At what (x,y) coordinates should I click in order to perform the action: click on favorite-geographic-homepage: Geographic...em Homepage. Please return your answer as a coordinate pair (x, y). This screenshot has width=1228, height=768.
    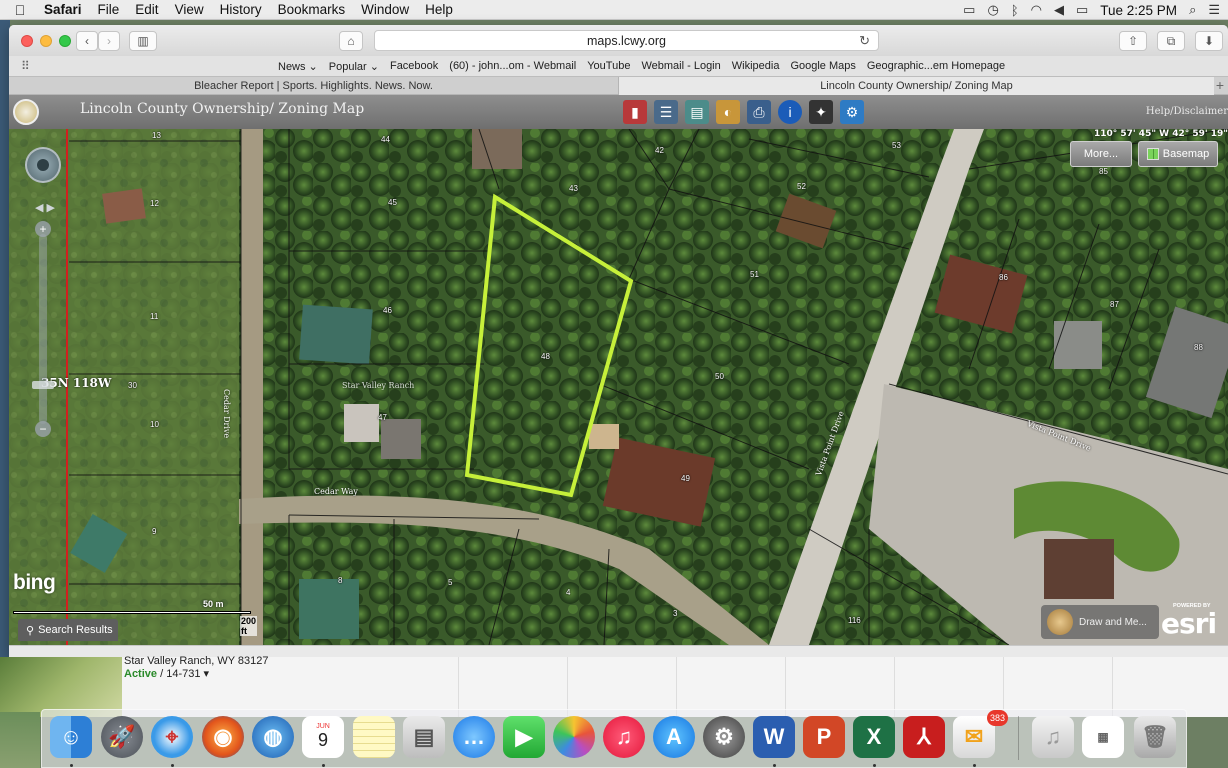
    Looking at the image, I should click on (936, 66).